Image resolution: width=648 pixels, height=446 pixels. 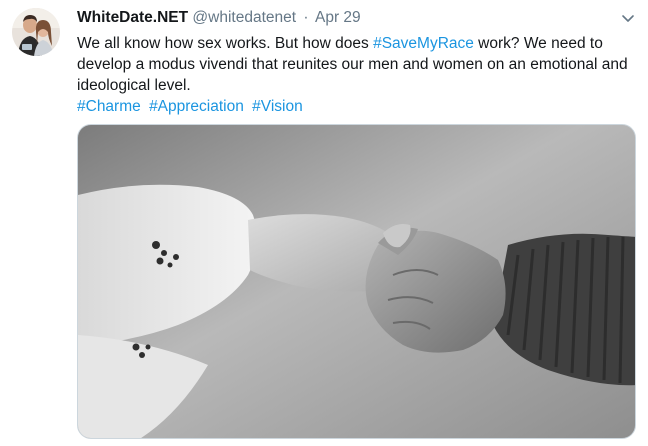 I want to click on tweet-date: Apr 29, so click(x=338, y=17).